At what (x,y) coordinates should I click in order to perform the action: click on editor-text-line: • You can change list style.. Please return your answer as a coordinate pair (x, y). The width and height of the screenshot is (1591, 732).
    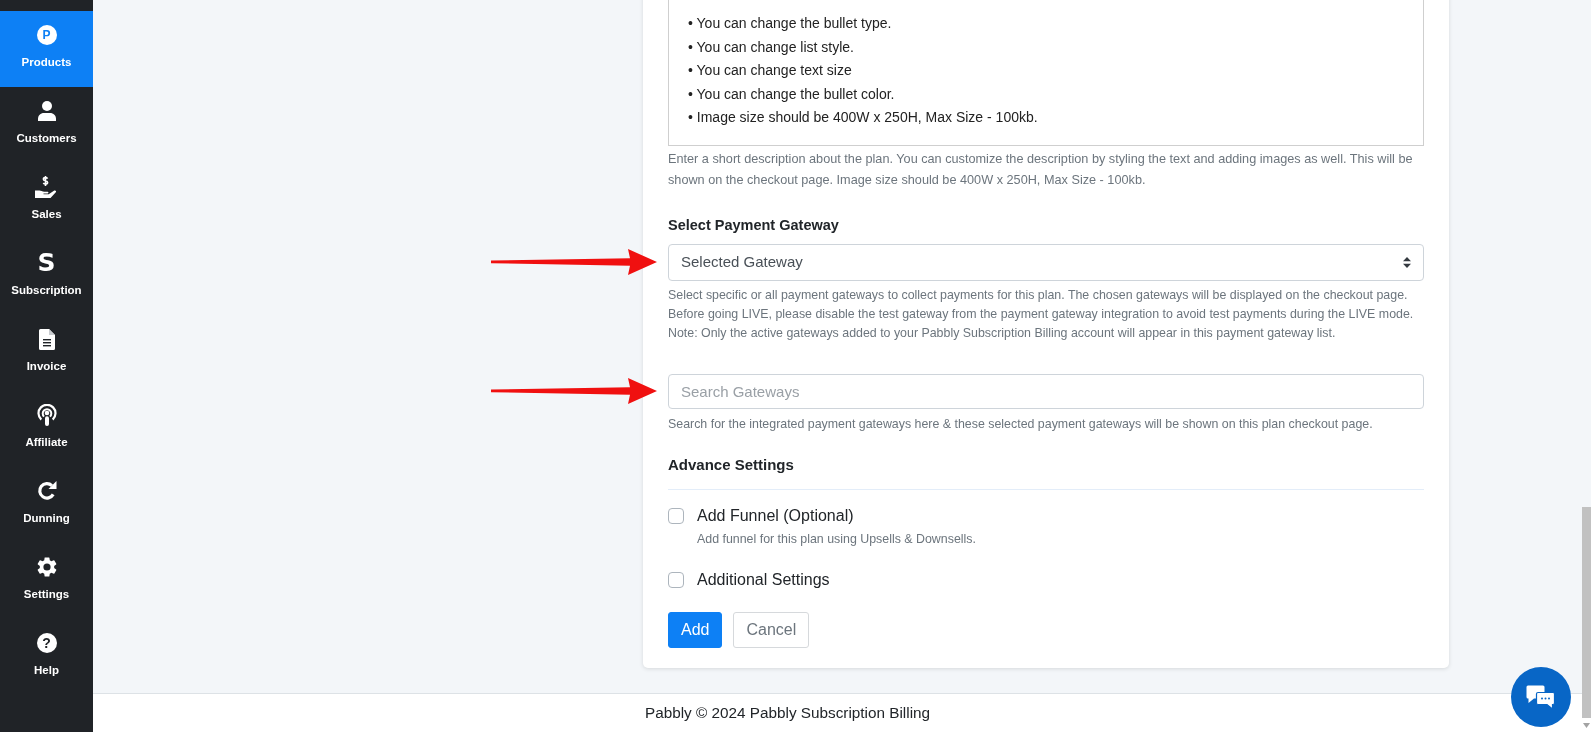
    Looking at the image, I should click on (771, 47).